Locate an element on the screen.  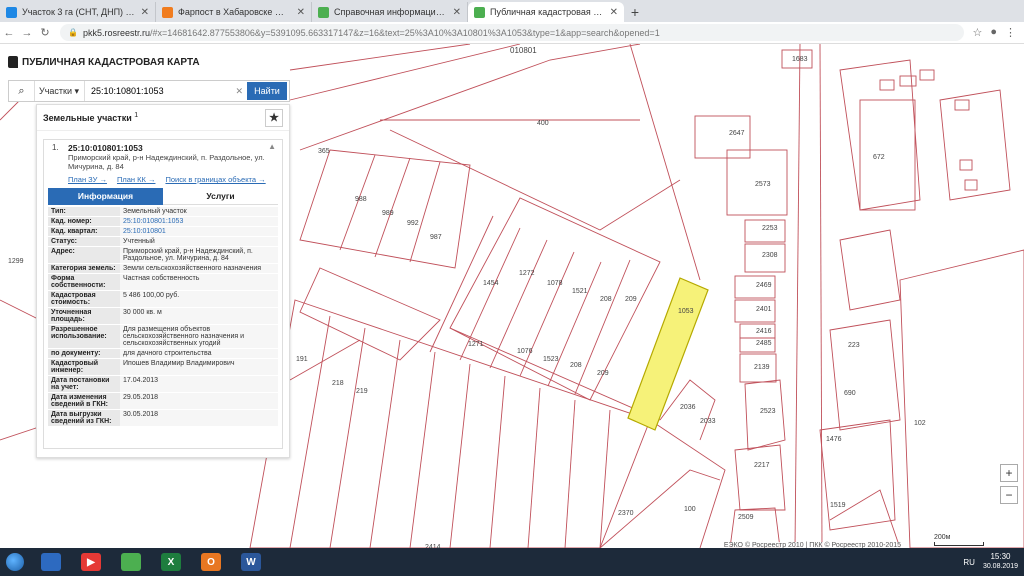
back-icon: ← is located at coordinates (9, 33).